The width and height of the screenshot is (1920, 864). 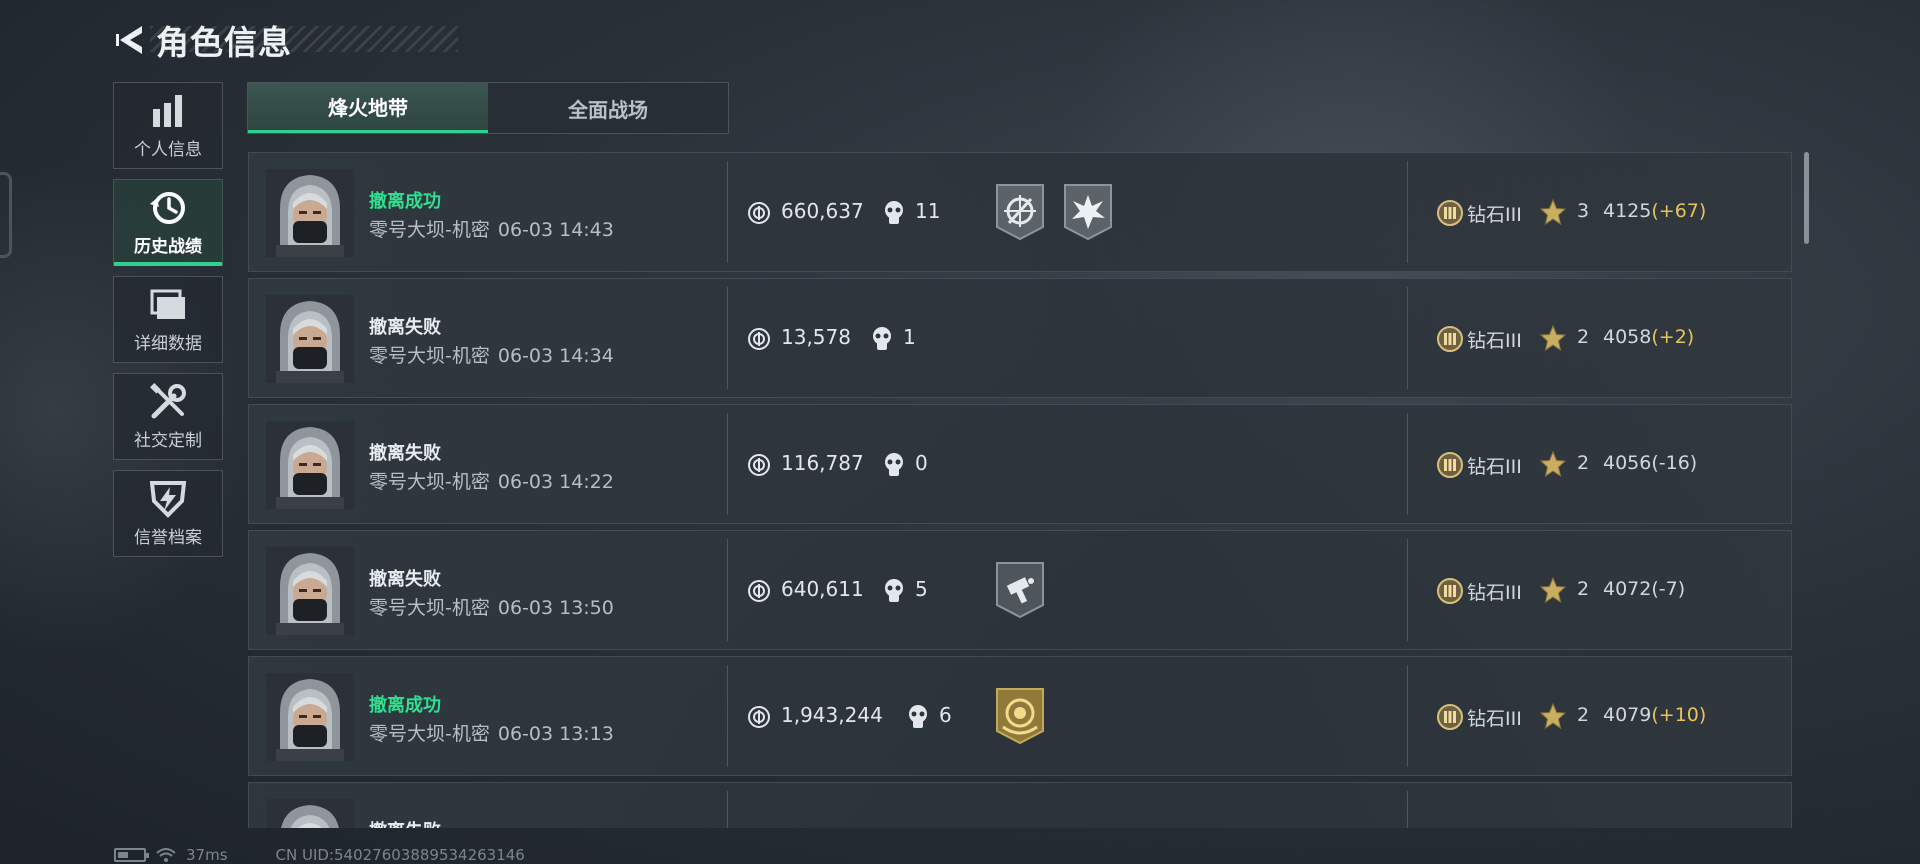 What do you see at coordinates (491, 606) in the screenshot?
I see `map-and-time: 零号大坝-机密 06-03 13:50` at bounding box center [491, 606].